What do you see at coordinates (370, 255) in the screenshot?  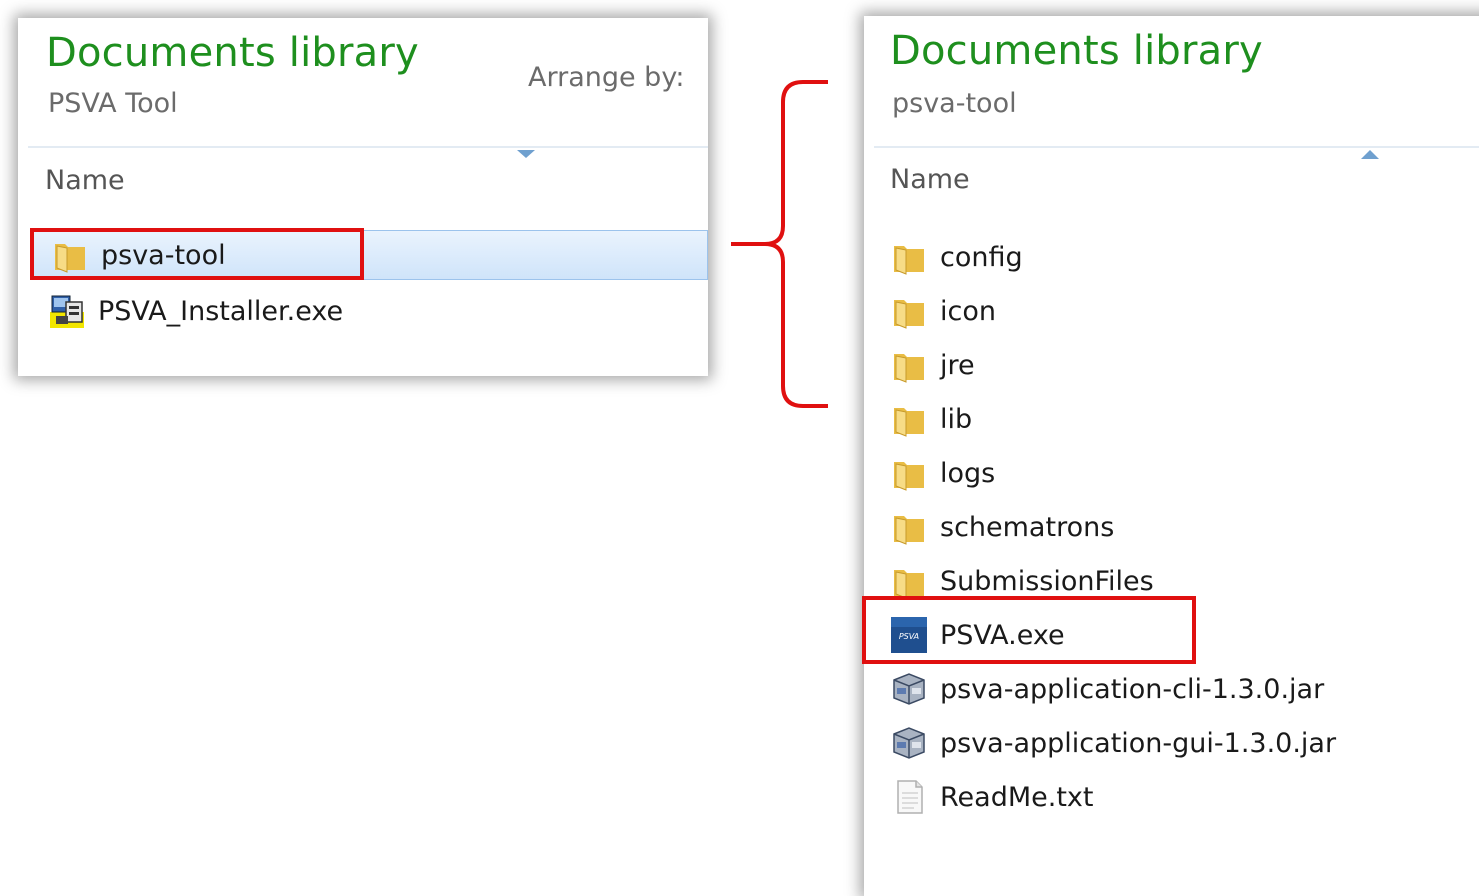 I see `file-row-psva-tool: psva-tool` at bounding box center [370, 255].